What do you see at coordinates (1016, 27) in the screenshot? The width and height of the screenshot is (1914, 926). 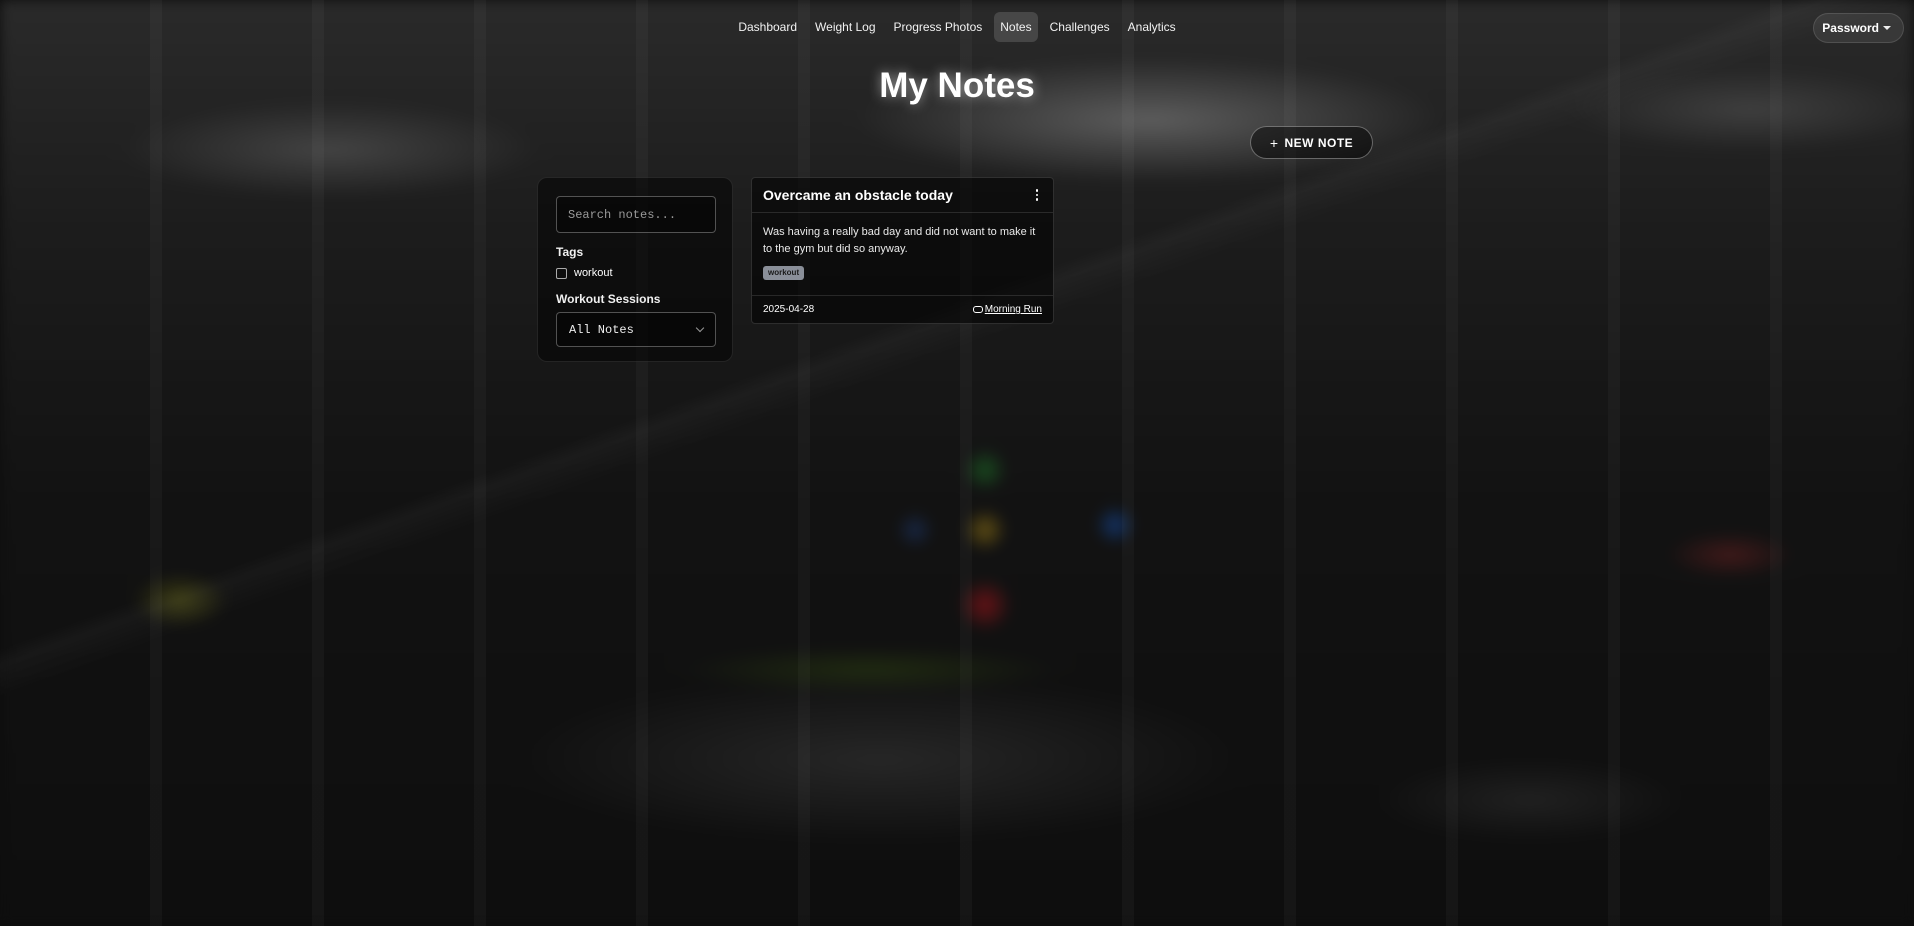 I see `nav-notes: Notes` at bounding box center [1016, 27].